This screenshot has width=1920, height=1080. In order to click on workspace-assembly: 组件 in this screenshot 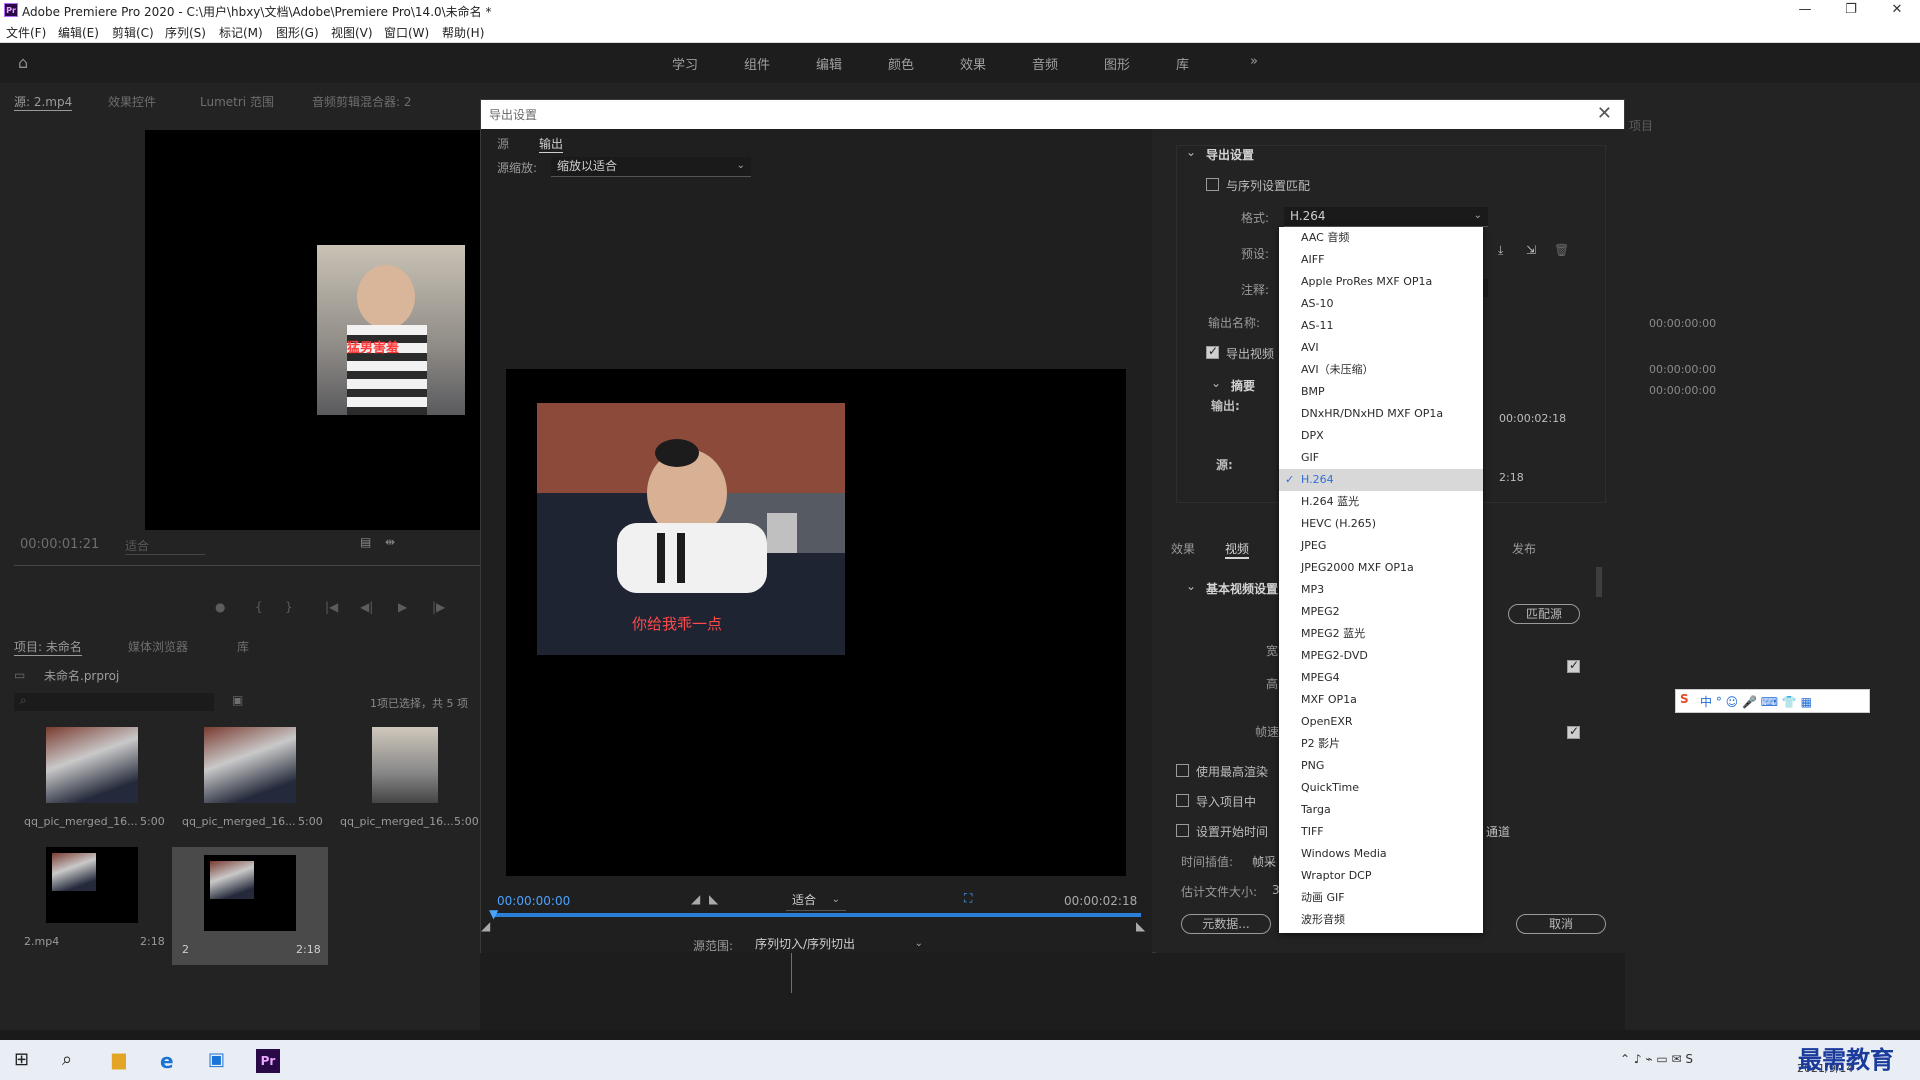, I will do `click(757, 63)`.